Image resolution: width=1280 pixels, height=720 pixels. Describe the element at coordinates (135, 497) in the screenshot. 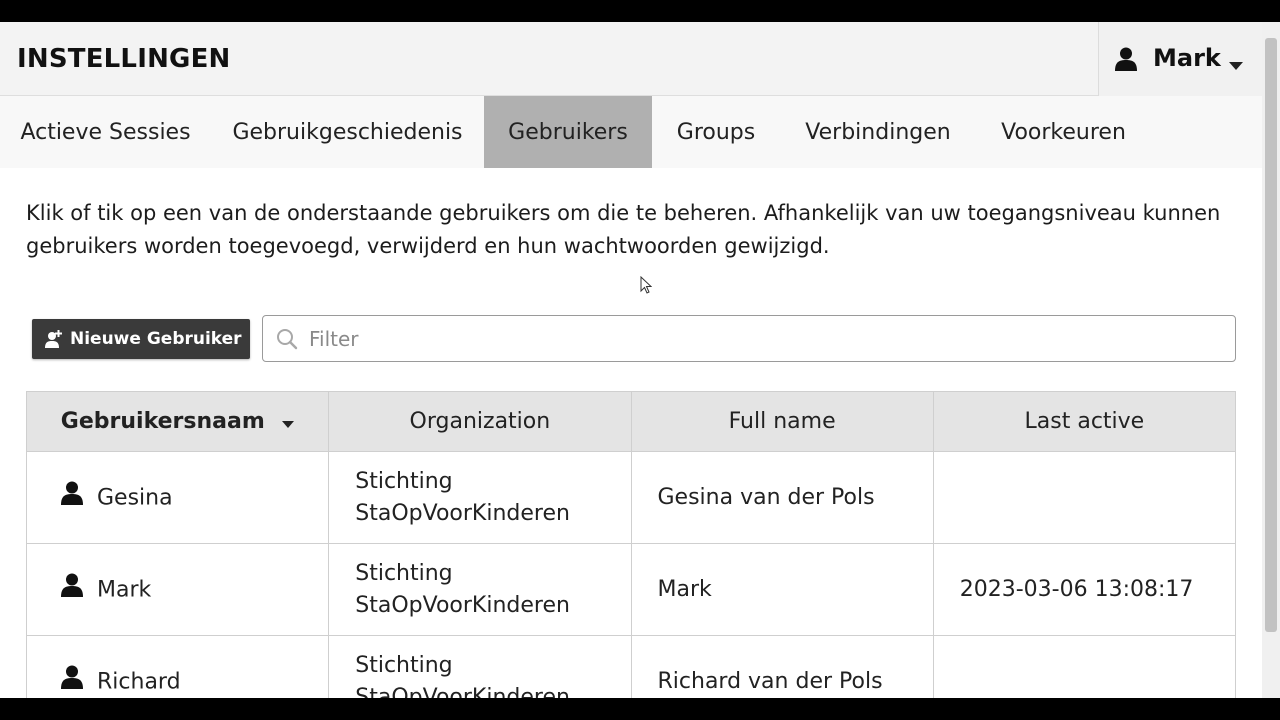

I see `username-text: Gesina` at that location.